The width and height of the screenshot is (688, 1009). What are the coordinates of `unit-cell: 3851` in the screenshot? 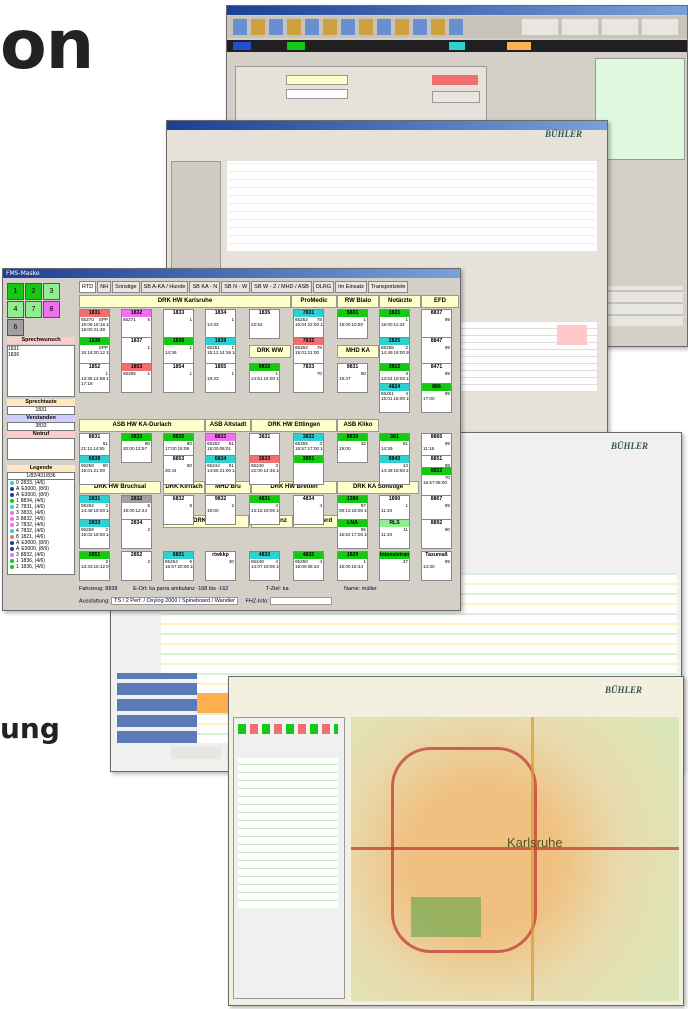 It's located at (308, 470).